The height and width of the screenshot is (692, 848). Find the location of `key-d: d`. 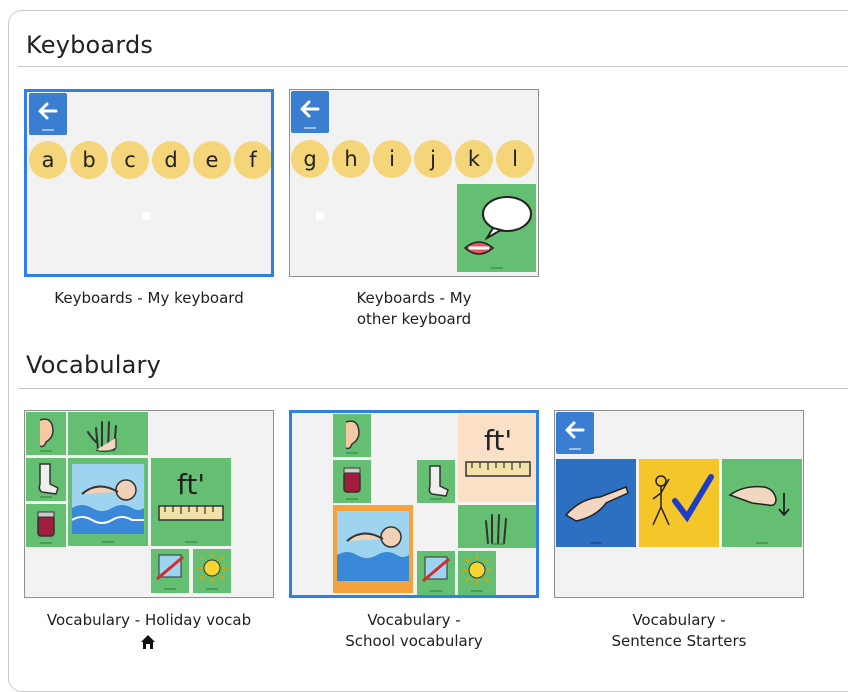

key-d: d is located at coordinates (171, 160).